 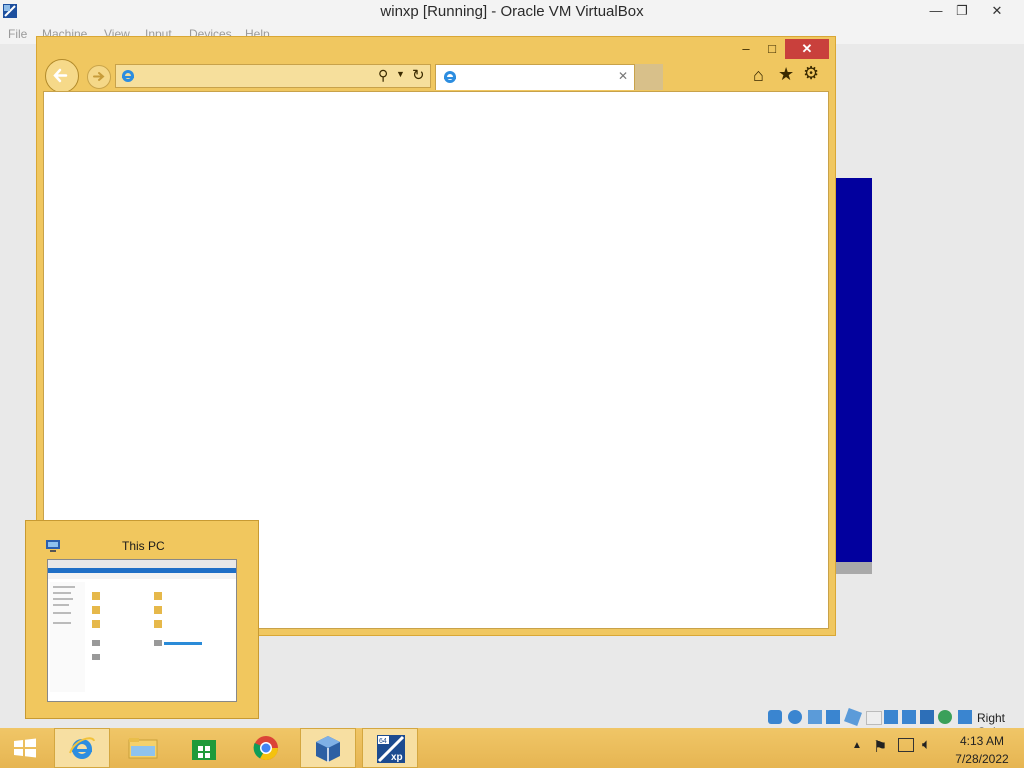 What do you see at coordinates (383, 741) in the screenshot?
I see `svg-text: 64` at bounding box center [383, 741].